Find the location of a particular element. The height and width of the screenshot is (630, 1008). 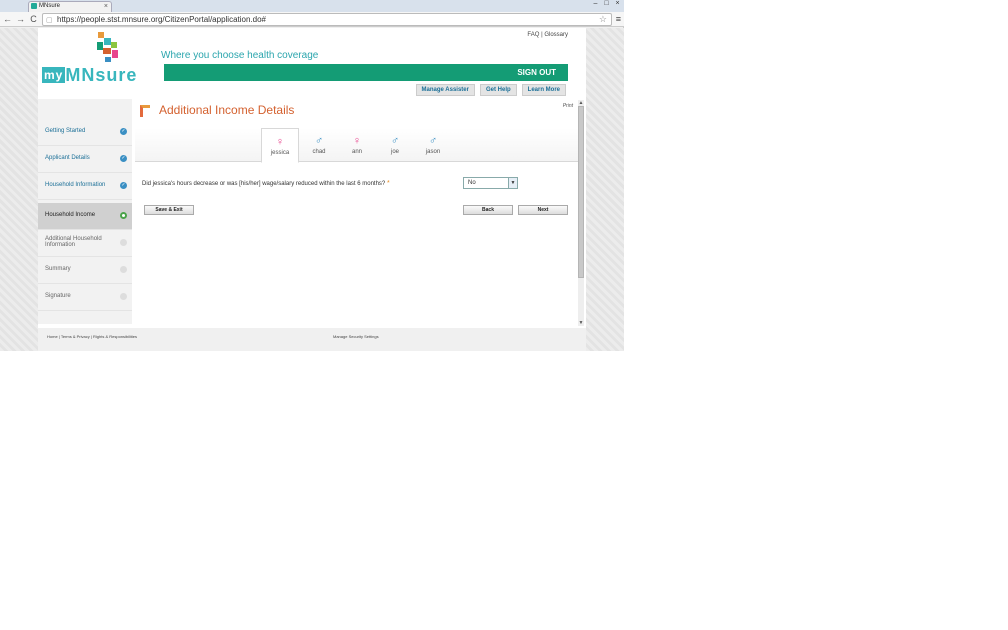

member-tab-joe: ♂ joe is located at coordinates (395, 145).